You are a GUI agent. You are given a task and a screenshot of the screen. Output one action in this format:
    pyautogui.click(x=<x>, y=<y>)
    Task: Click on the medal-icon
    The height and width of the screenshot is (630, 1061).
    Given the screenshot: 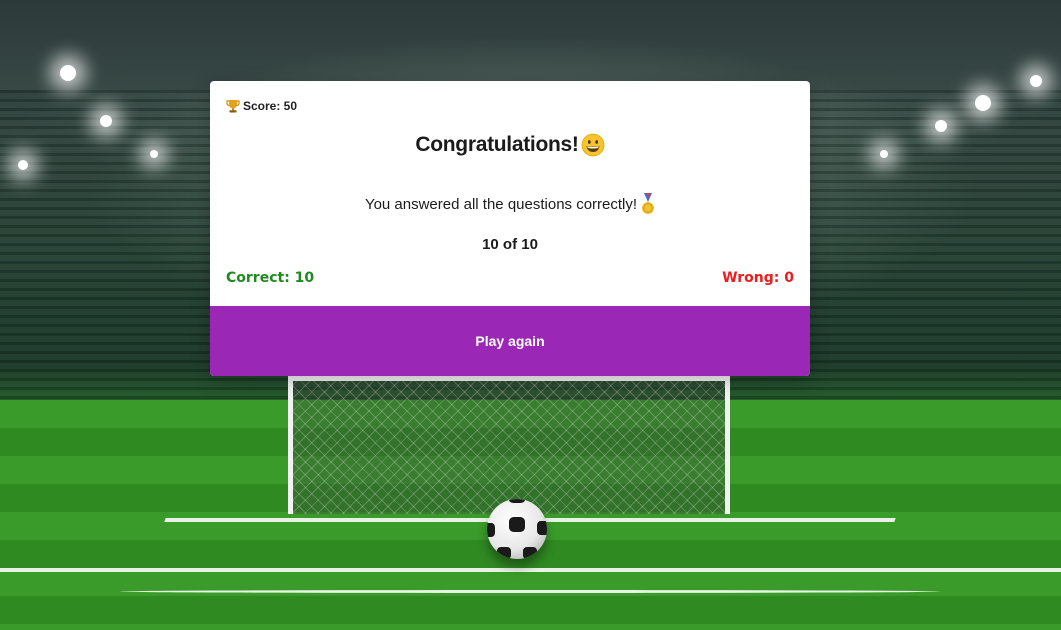 What is the action you would take?
    pyautogui.click(x=648, y=204)
    